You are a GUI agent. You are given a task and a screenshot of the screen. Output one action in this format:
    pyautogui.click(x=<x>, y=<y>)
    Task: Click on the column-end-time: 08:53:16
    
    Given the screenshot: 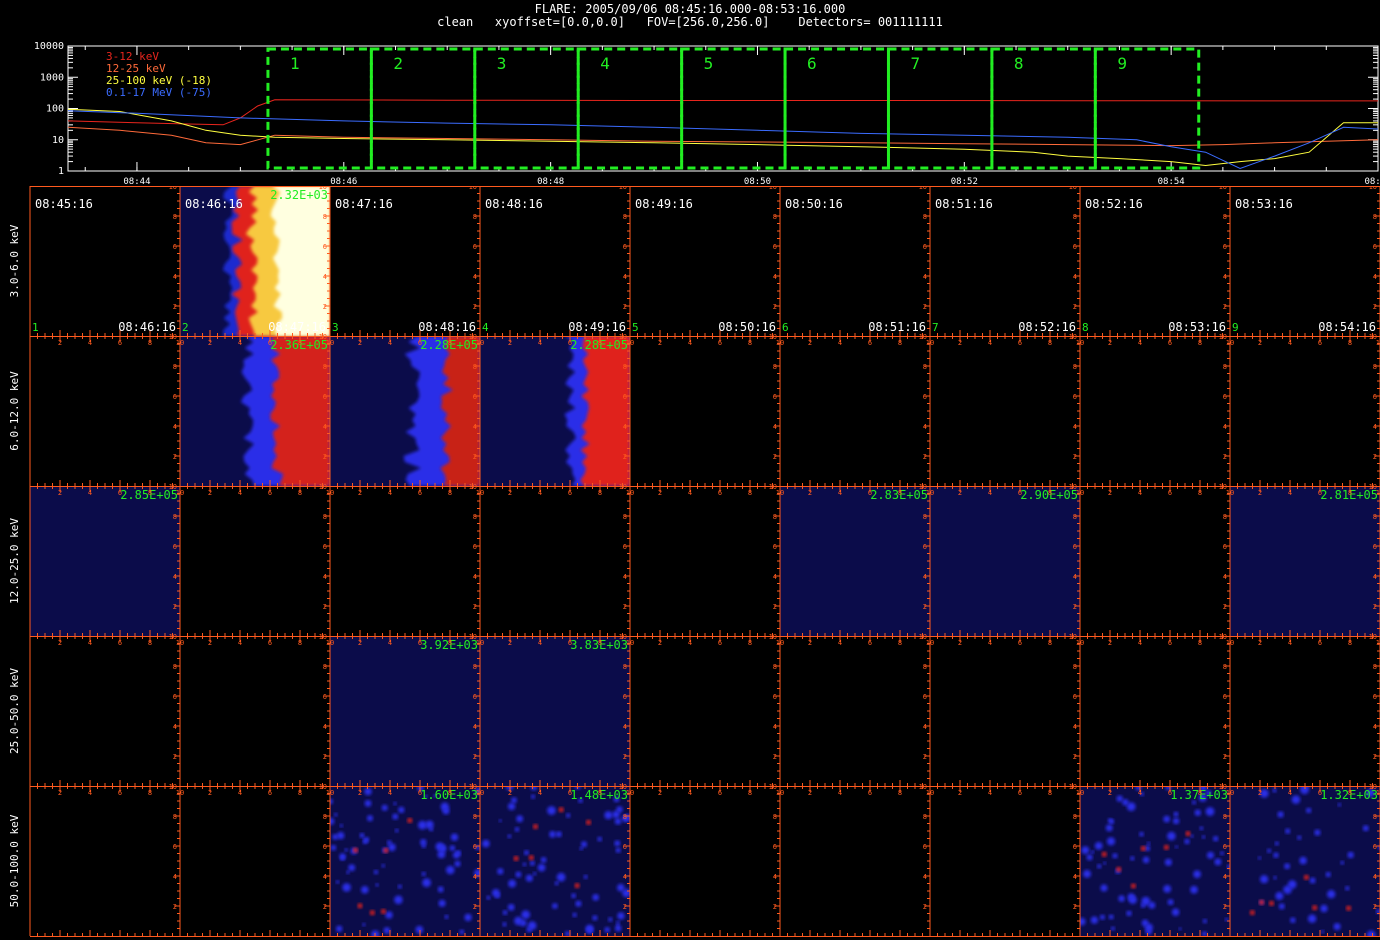 What is the action you would take?
    pyautogui.click(x=1197, y=327)
    